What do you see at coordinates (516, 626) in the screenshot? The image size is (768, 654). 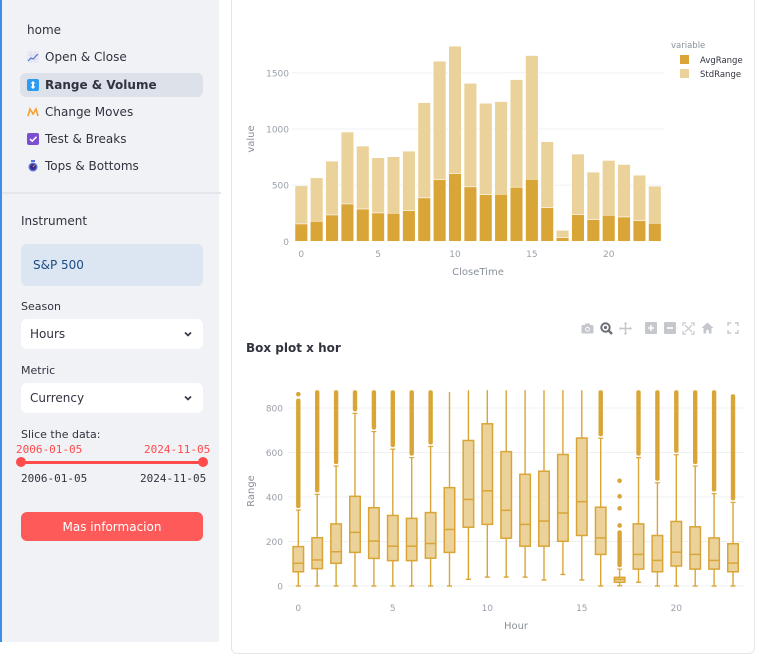 I see `x-axis-title: Hour` at bounding box center [516, 626].